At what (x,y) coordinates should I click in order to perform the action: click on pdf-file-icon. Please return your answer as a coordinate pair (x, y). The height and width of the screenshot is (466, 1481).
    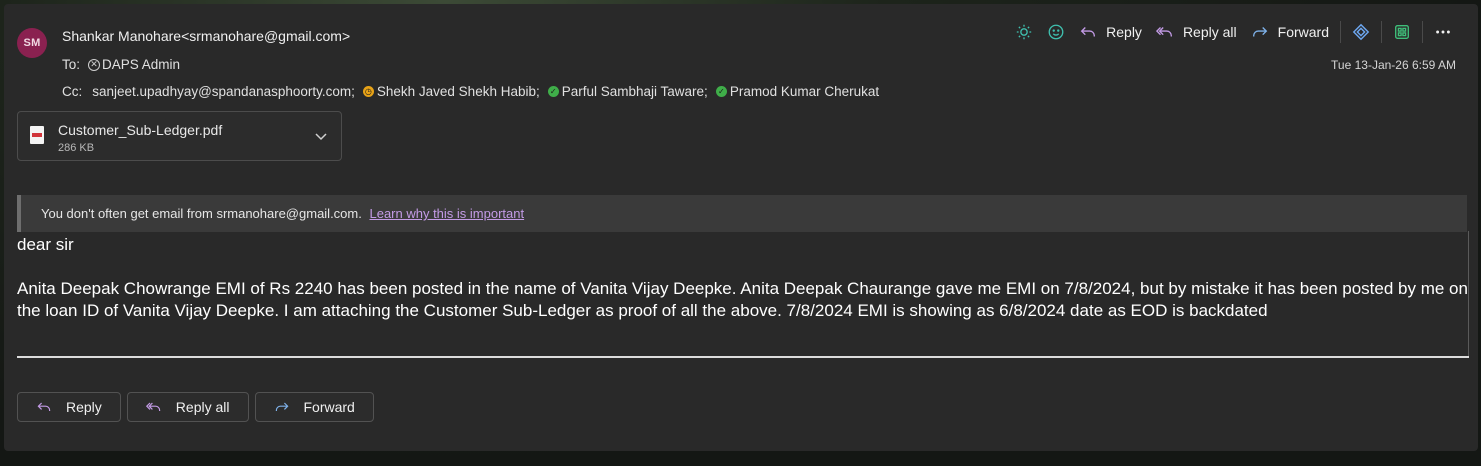
    Looking at the image, I should click on (37, 135).